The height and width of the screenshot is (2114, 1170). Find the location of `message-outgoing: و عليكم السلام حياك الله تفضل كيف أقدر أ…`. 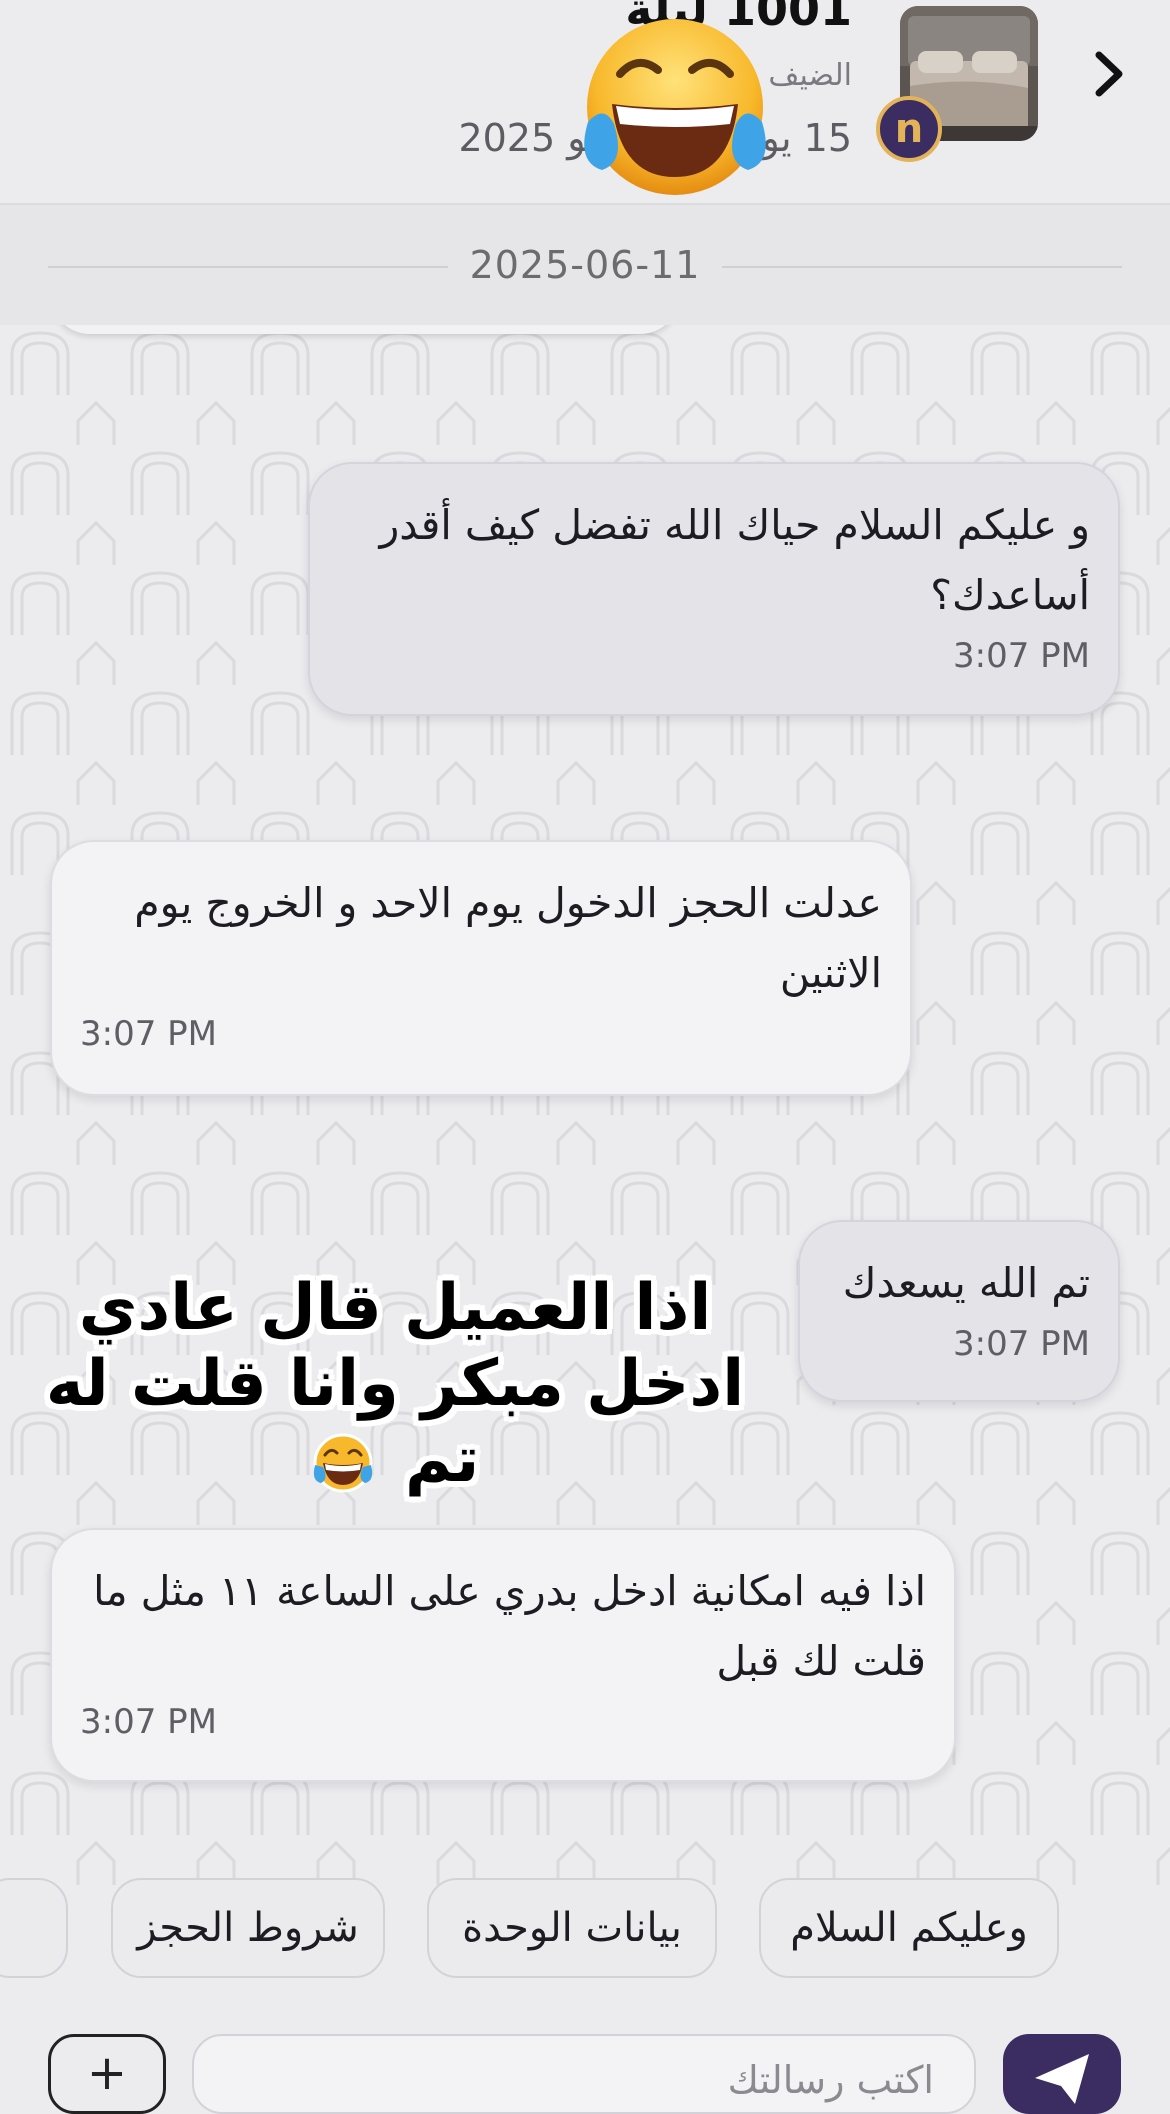

message-outgoing: و عليكم السلام حياك الله تفضل كيف أقدر أ… is located at coordinates (714, 589).